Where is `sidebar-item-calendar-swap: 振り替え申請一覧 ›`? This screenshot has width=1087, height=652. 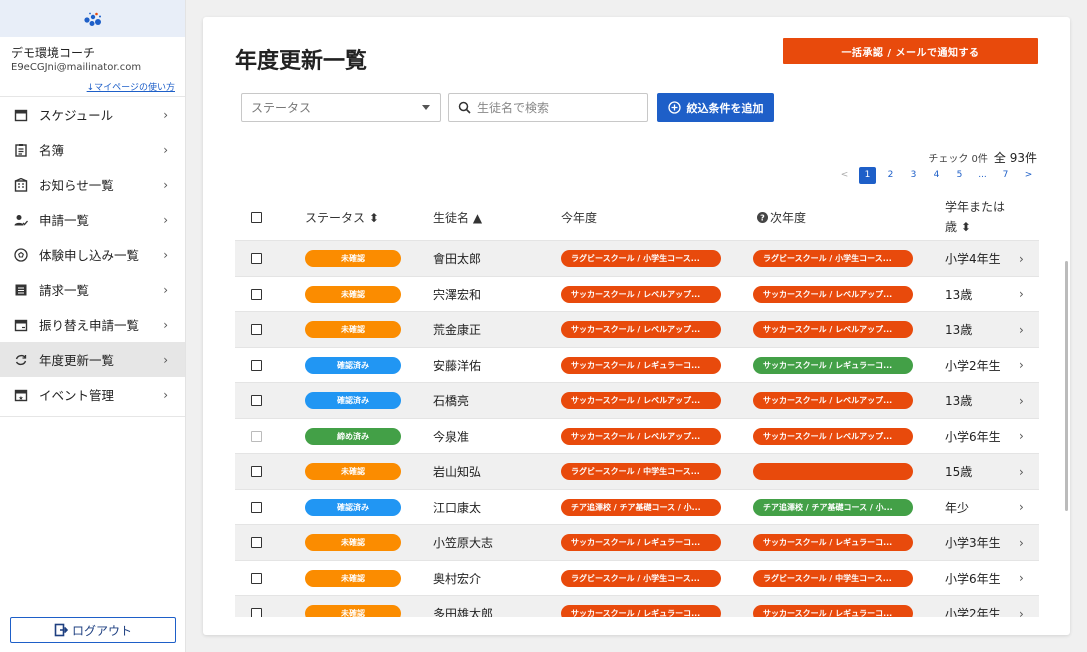
sidebar-item-calendar-swap: 振り替え申請一覧 › is located at coordinates (92, 324).